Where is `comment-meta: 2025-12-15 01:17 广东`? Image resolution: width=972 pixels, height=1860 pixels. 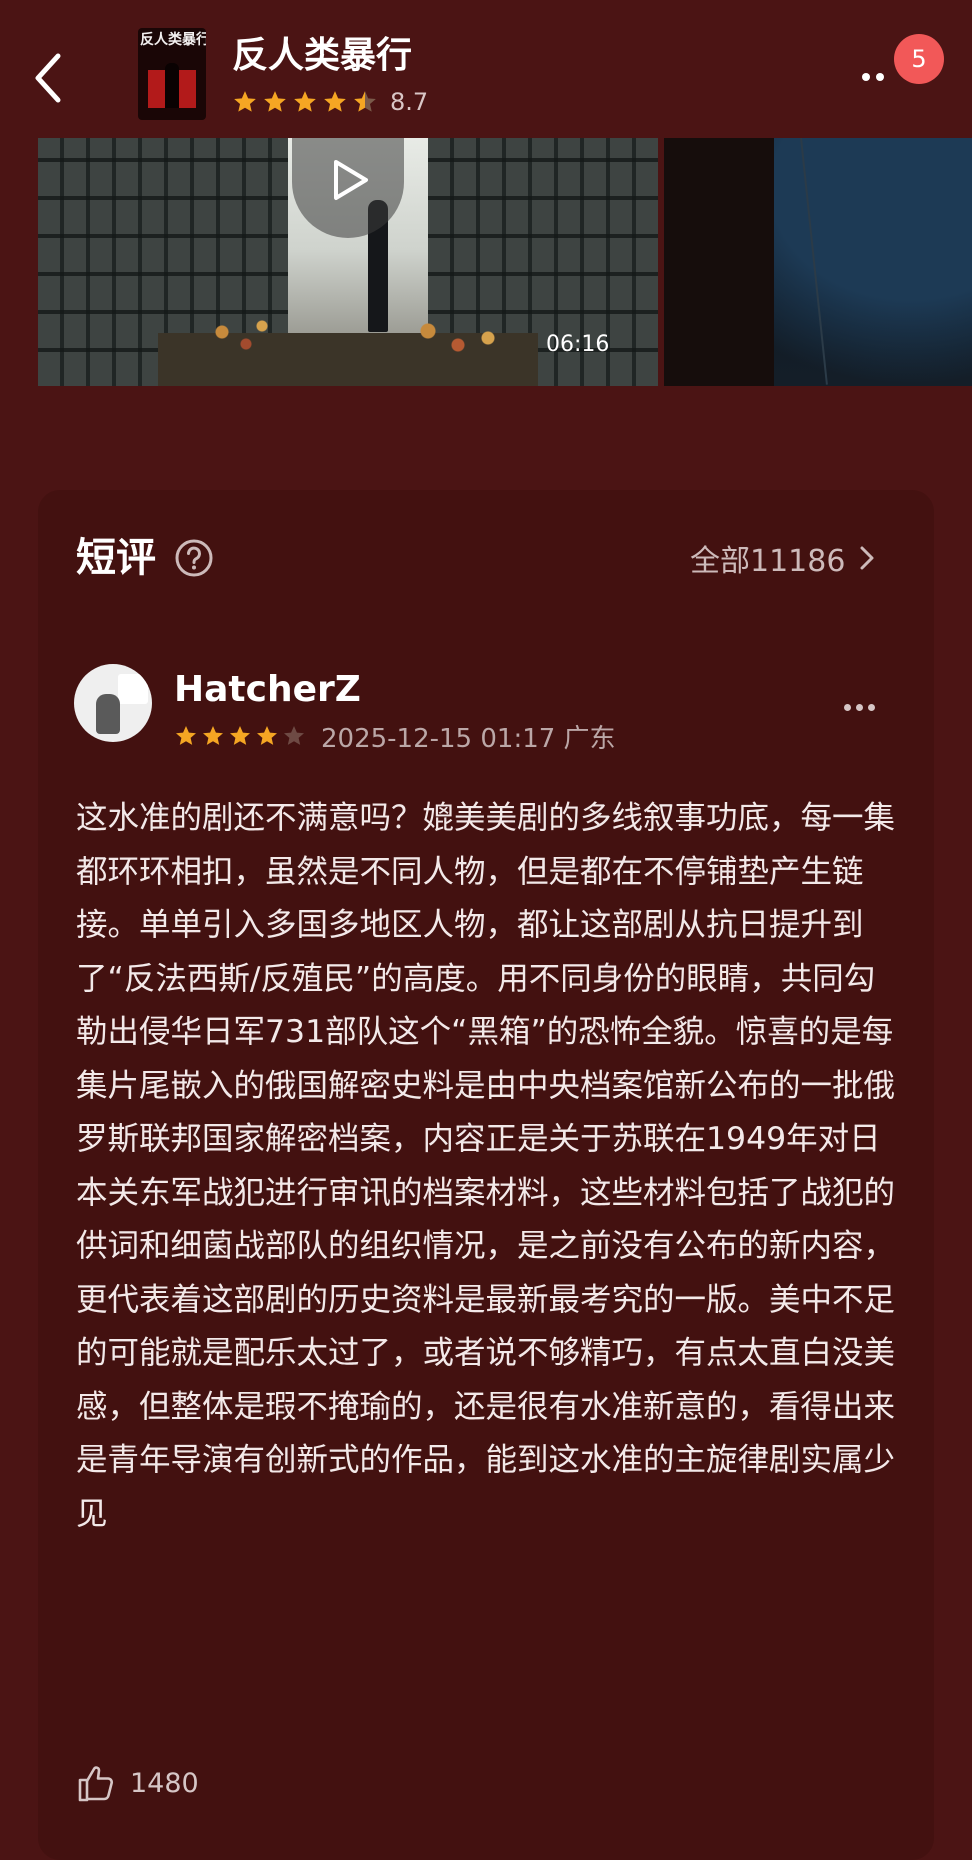 comment-meta: 2025-12-15 01:17 广东 is located at coordinates (468, 738).